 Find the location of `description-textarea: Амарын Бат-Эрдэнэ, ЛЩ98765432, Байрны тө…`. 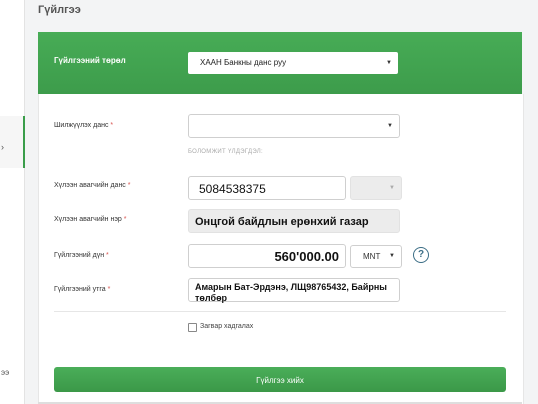

description-textarea: Амарын Бат-Эрдэнэ, ЛЩ98765432, Байрны тө… is located at coordinates (294, 290).